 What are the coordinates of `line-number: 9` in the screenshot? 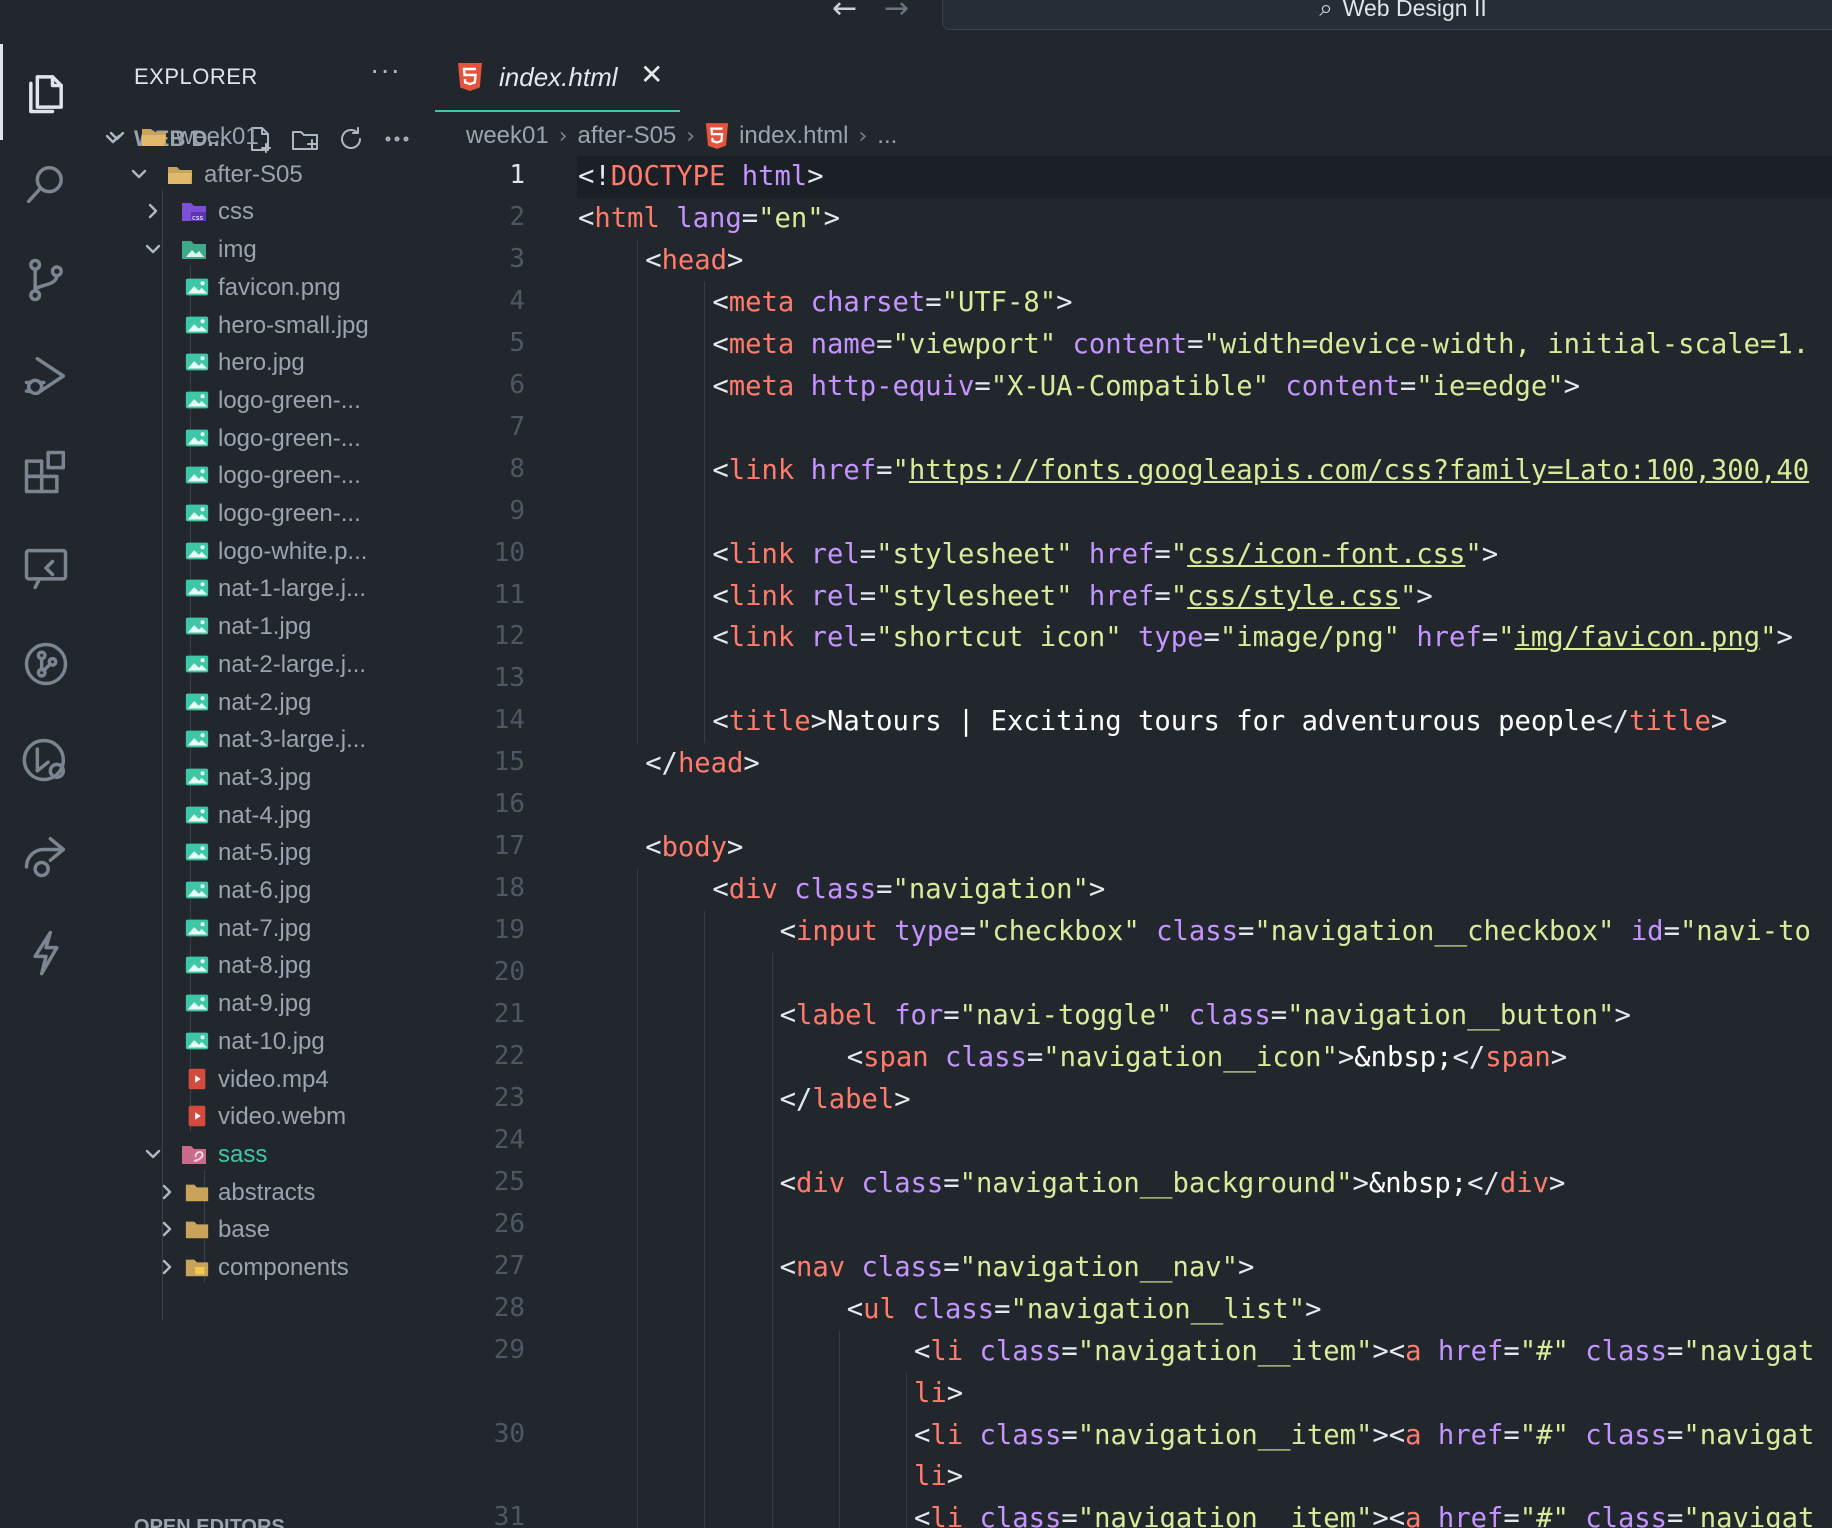 It's located at (517, 510).